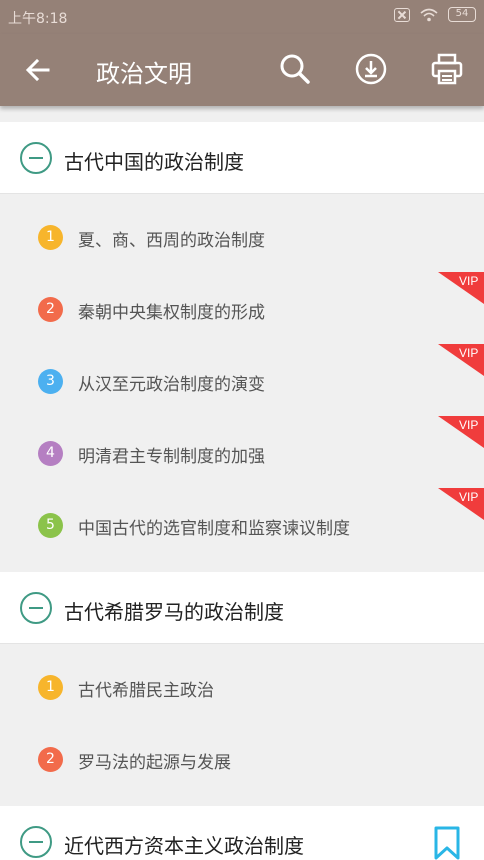 The width and height of the screenshot is (484, 860). Describe the element at coordinates (146, 691) in the screenshot. I see `item-title: 古代希腊民主政治` at that location.